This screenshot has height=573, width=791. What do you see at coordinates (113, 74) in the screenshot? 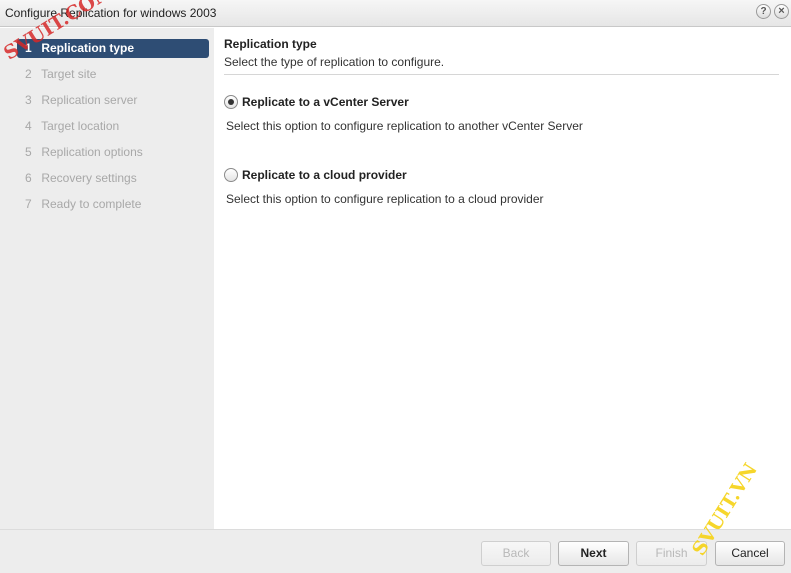
I see `step-target-site: 2 Target site` at bounding box center [113, 74].